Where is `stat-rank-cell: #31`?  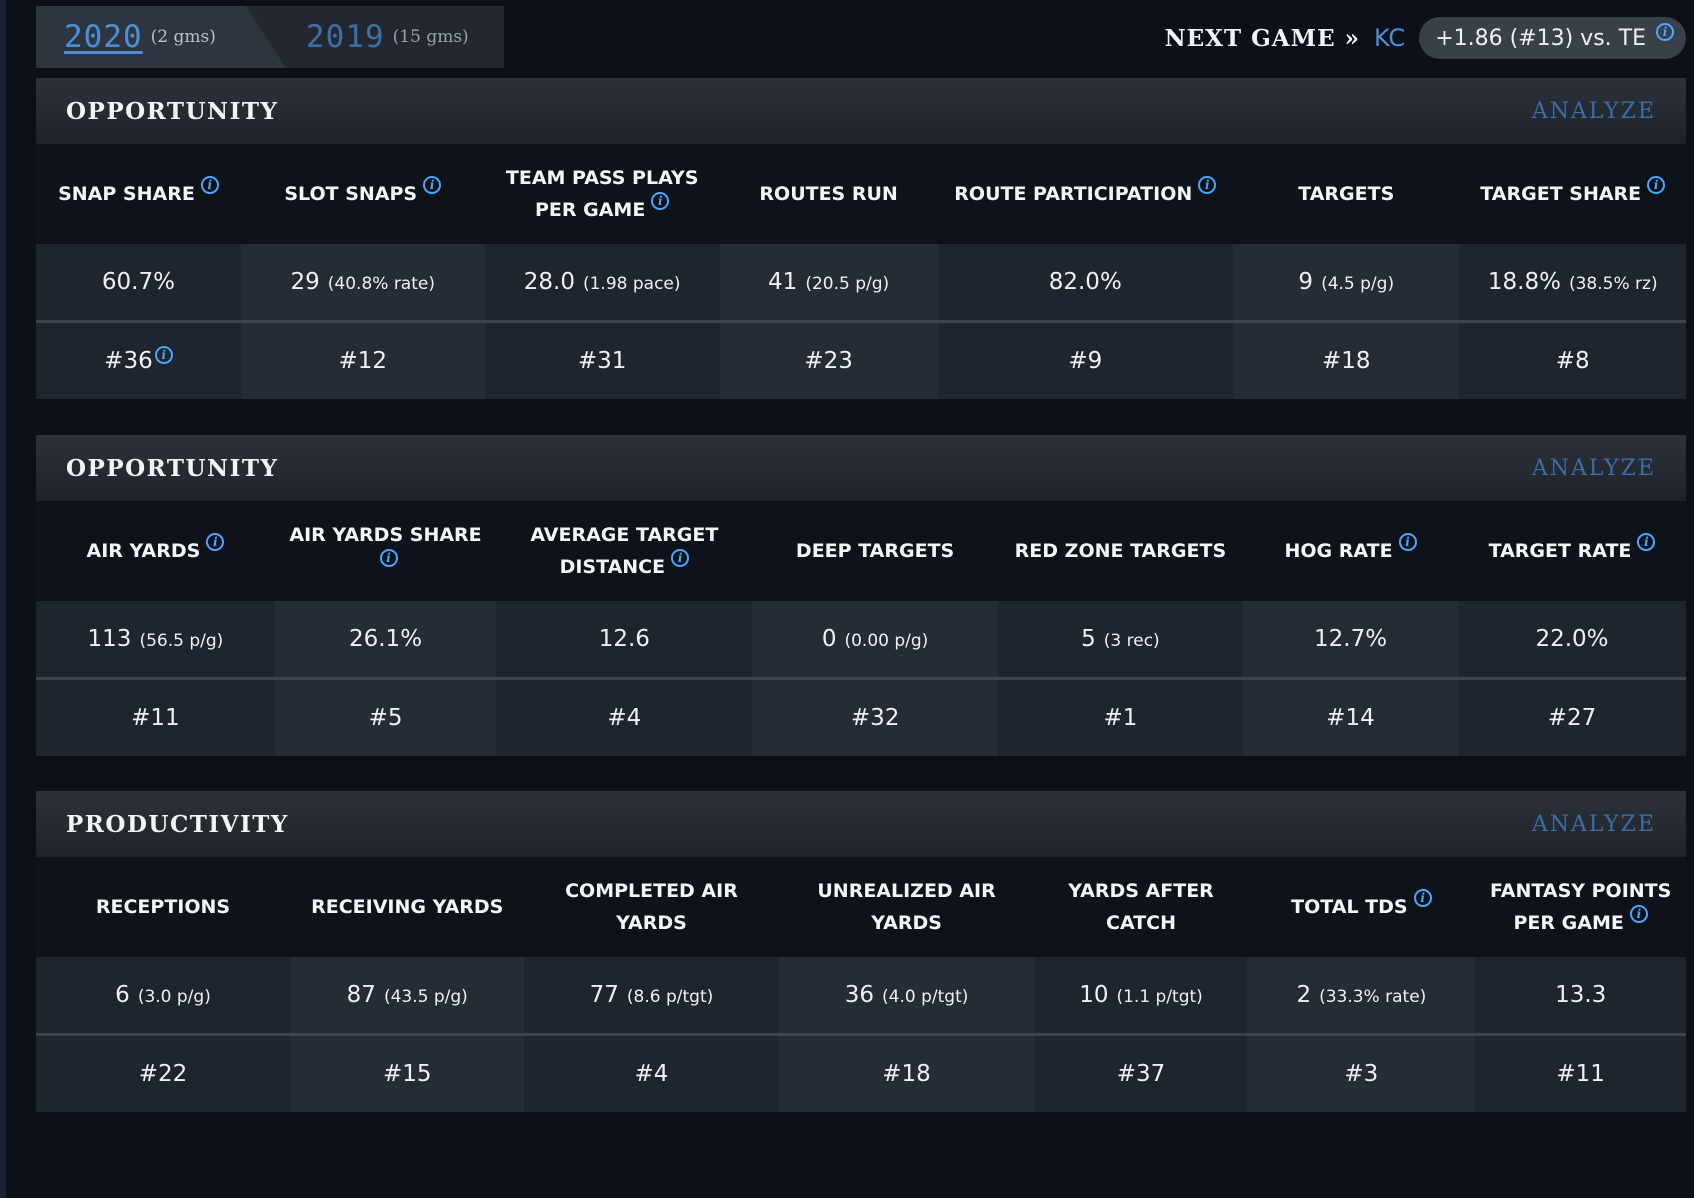 stat-rank-cell: #31 is located at coordinates (602, 359).